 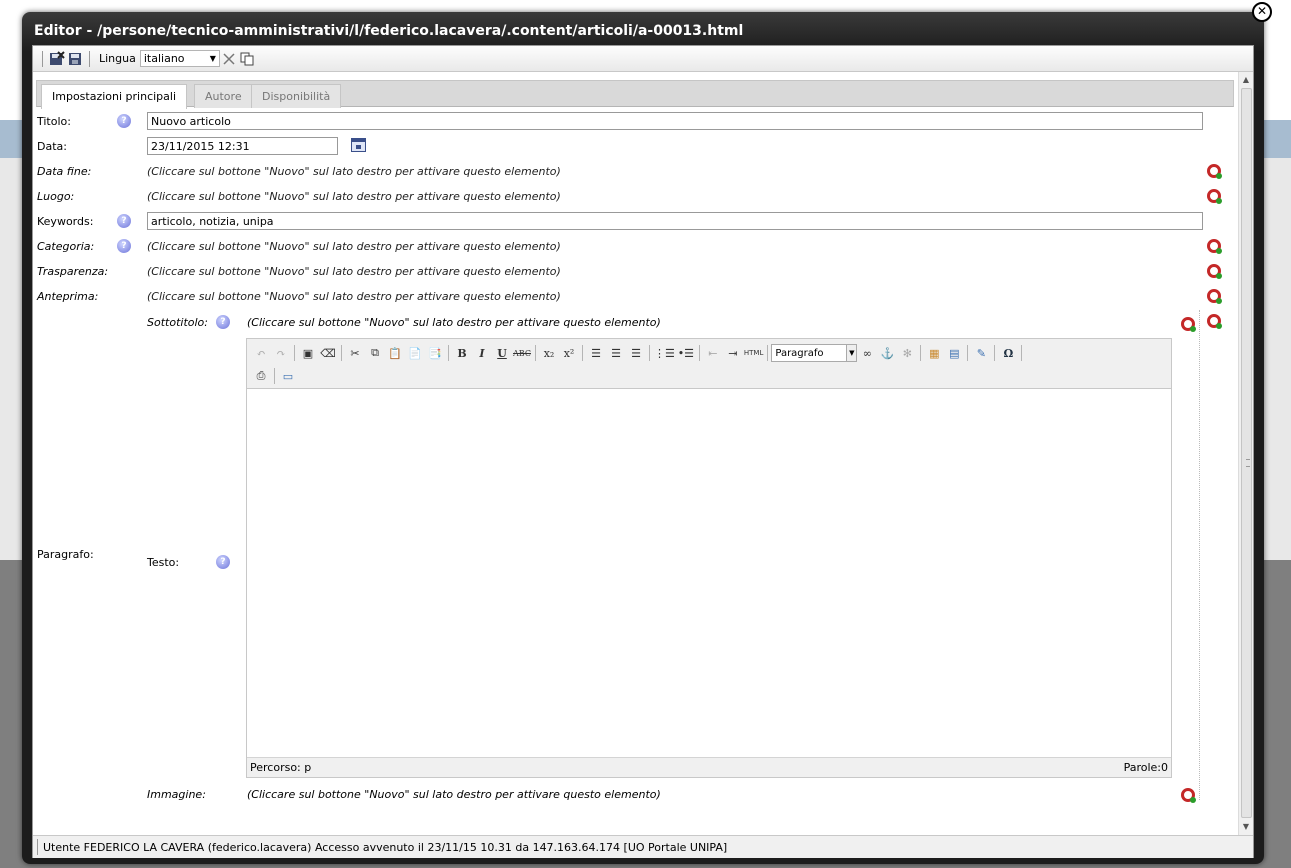 What do you see at coordinates (281, 353) in the screenshot?
I see `redo-icon: ↷` at bounding box center [281, 353].